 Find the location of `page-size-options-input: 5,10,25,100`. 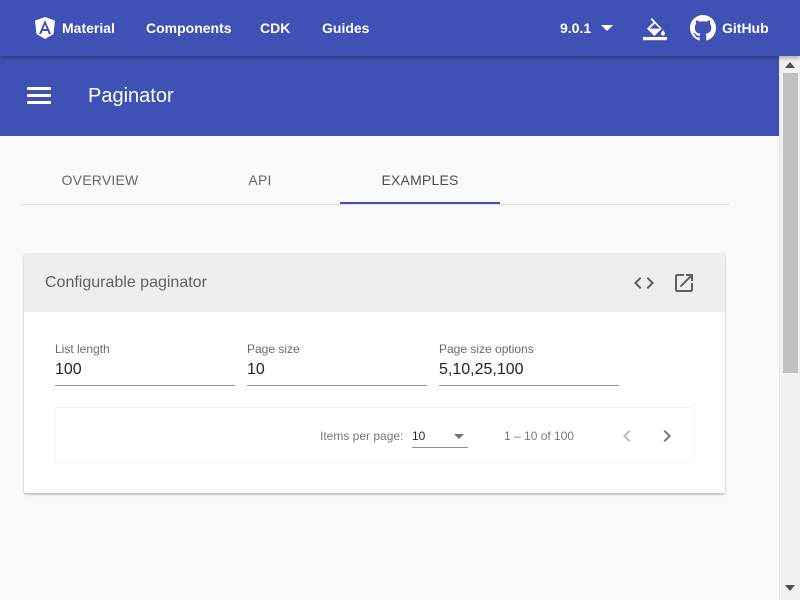

page-size-options-input: 5,10,25,100 is located at coordinates (481, 370).